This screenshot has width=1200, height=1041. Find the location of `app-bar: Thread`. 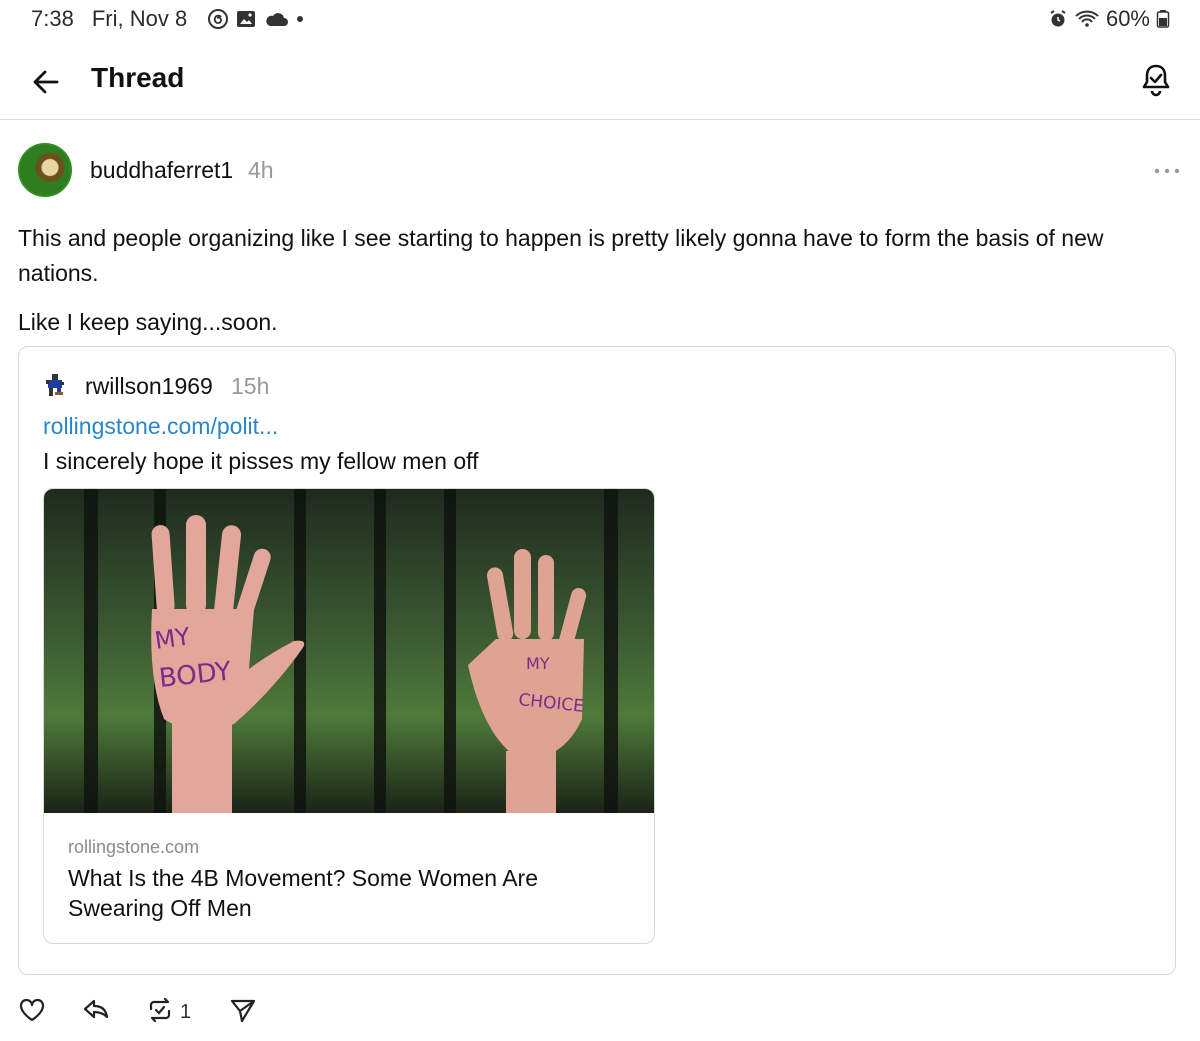

app-bar: Thread is located at coordinates (600, 81).